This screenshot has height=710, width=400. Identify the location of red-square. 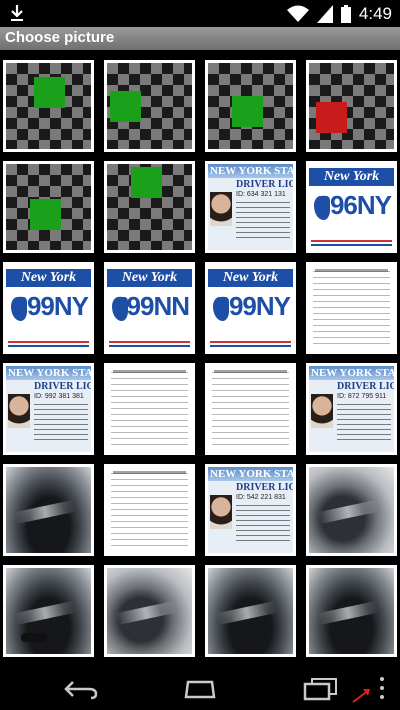
(331, 117).